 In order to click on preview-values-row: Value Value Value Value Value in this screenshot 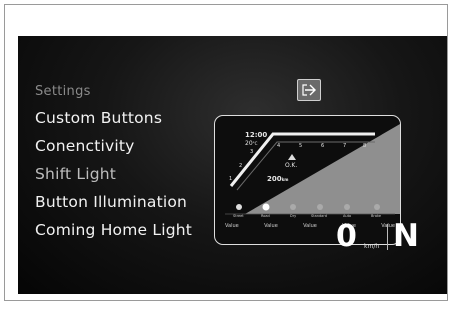, I will do `click(310, 226)`.